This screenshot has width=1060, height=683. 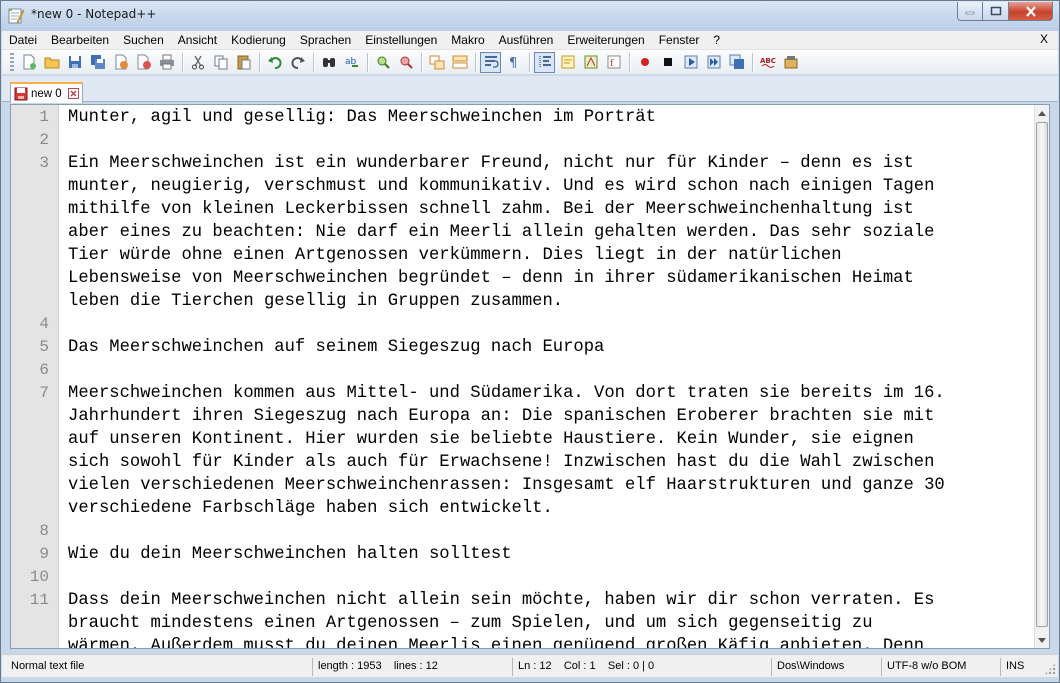 What do you see at coordinates (220, 62) in the screenshot?
I see `copy-button` at bounding box center [220, 62].